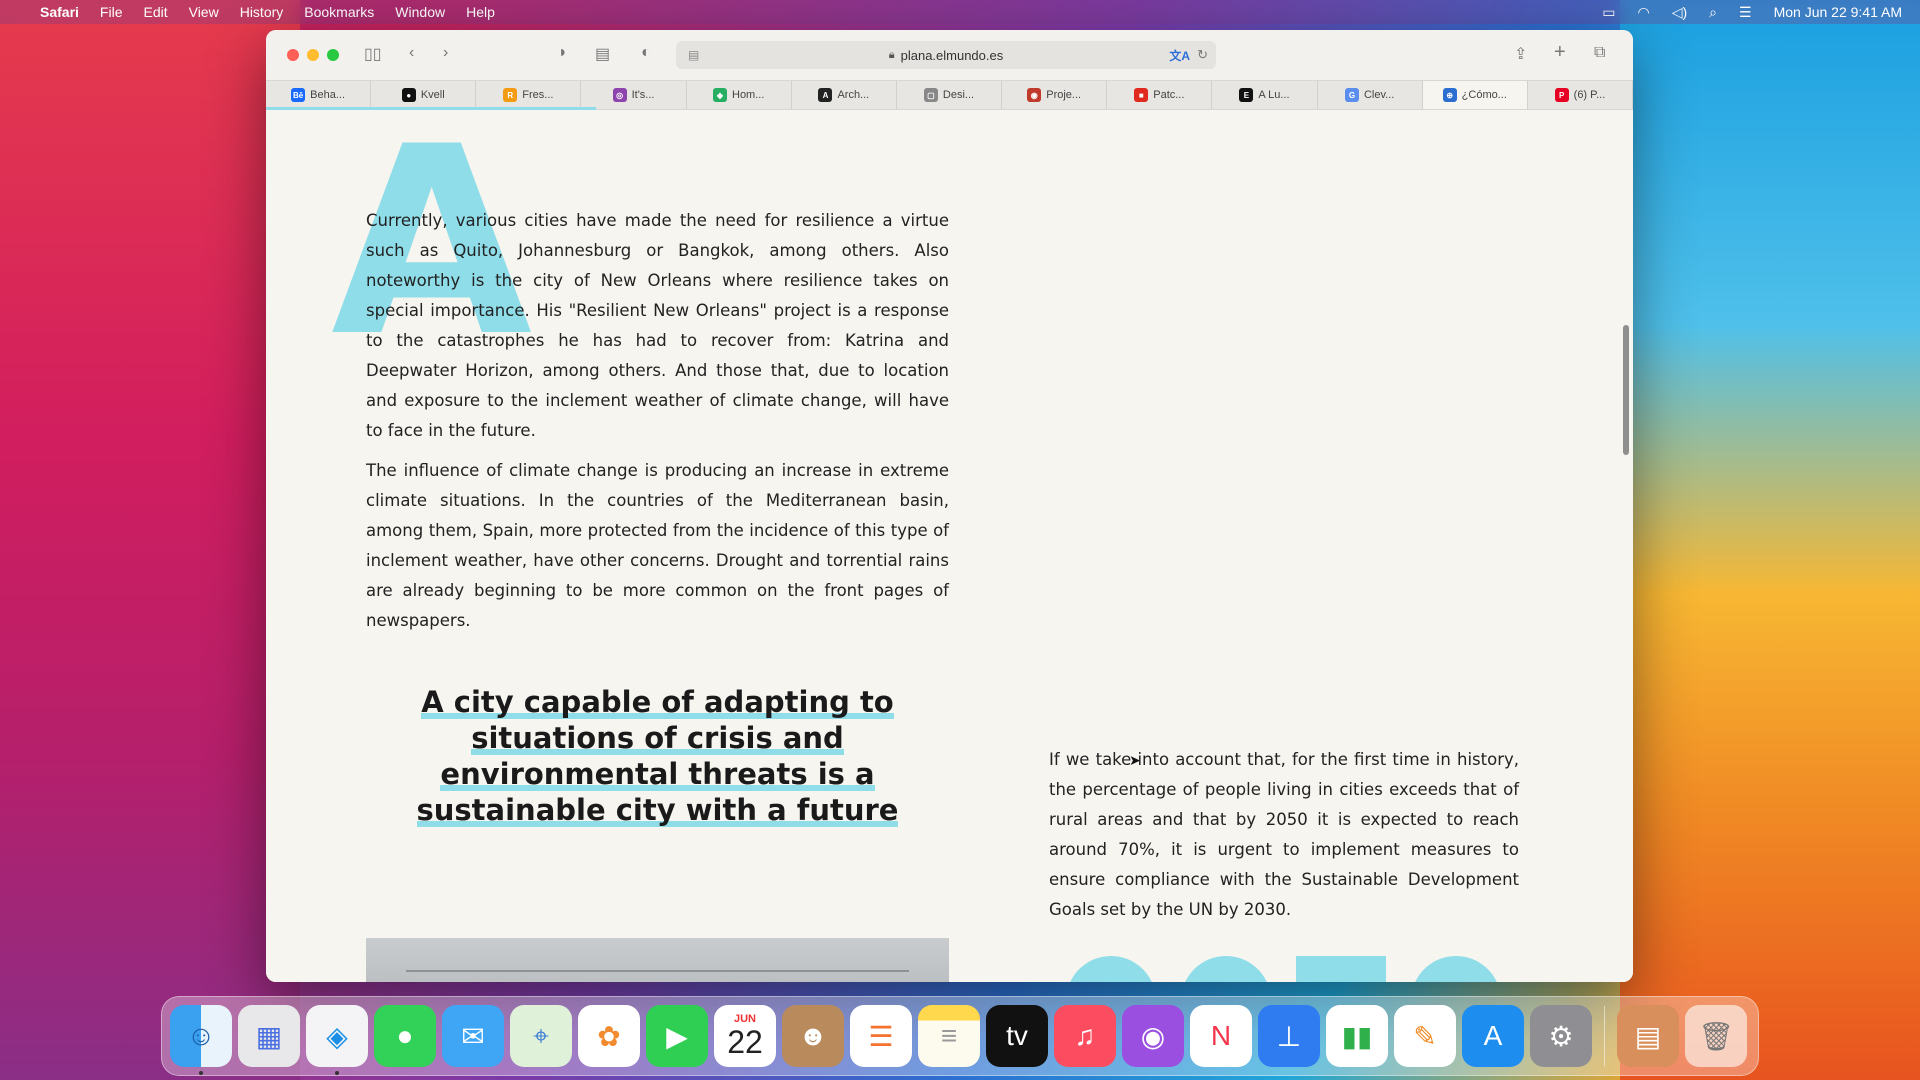 This screenshot has height=1080, width=1920. Describe the element at coordinates (1648, 1036) in the screenshot. I see `downloads-stack-icon: ▤` at that location.